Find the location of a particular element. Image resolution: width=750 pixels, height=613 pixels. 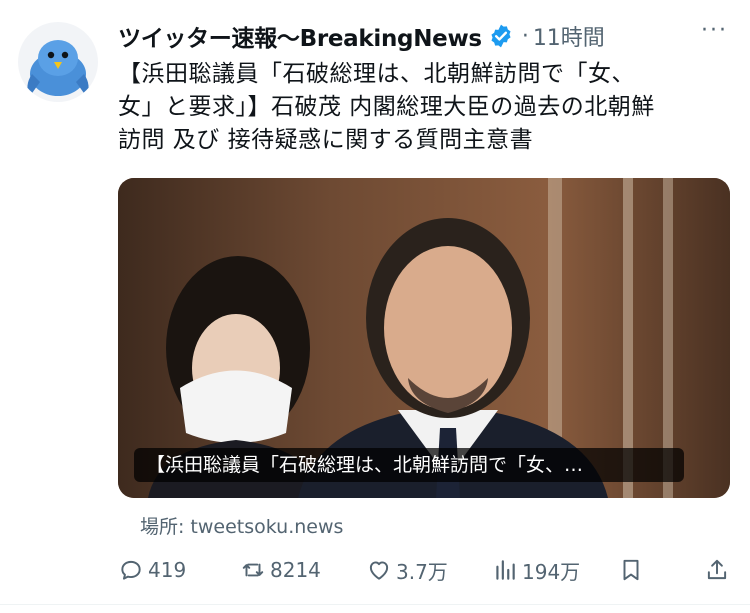

reply-button: 419 is located at coordinates (152, 570).